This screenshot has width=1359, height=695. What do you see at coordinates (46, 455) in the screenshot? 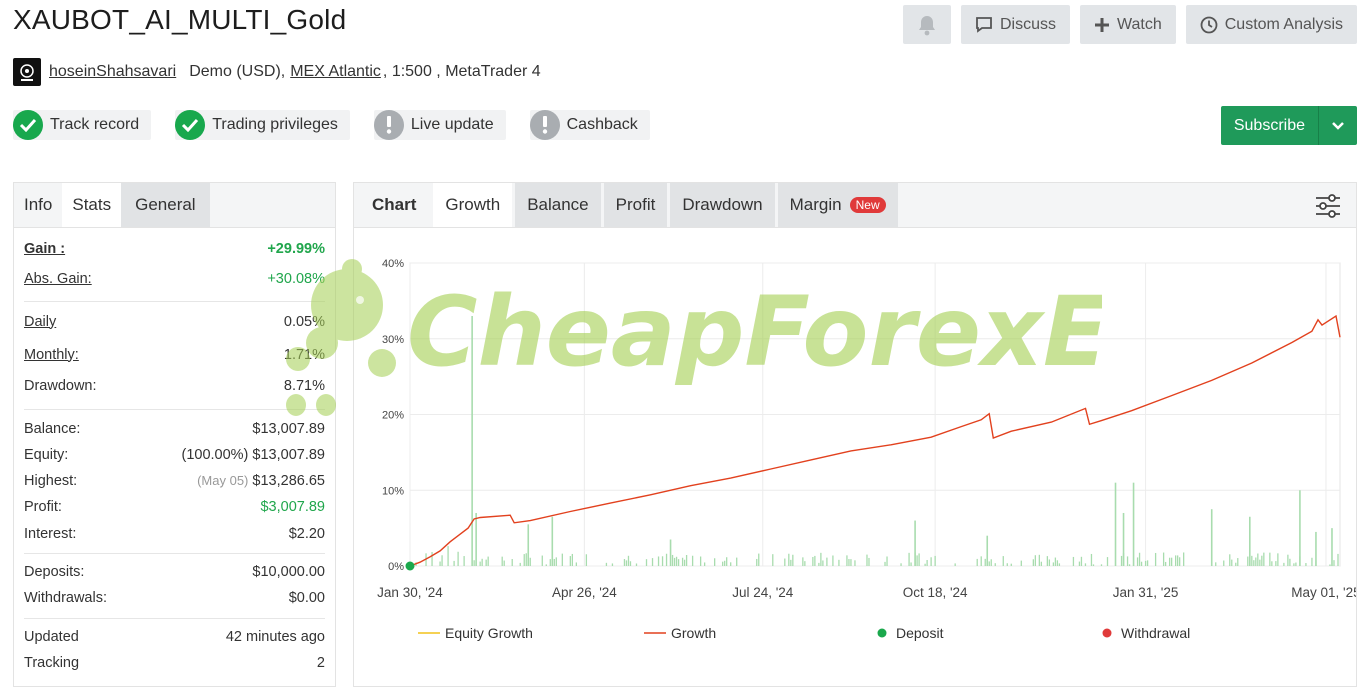
I see `stat-label: Equity:` at bounding box center [46, 455].